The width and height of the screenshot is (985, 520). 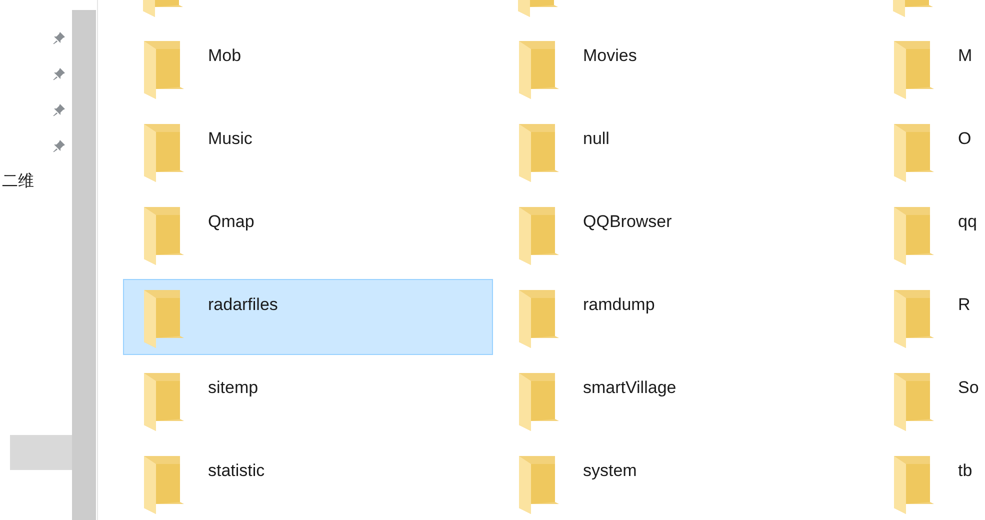 I want to click on folder-item: qq, so click(x=929, y=234).